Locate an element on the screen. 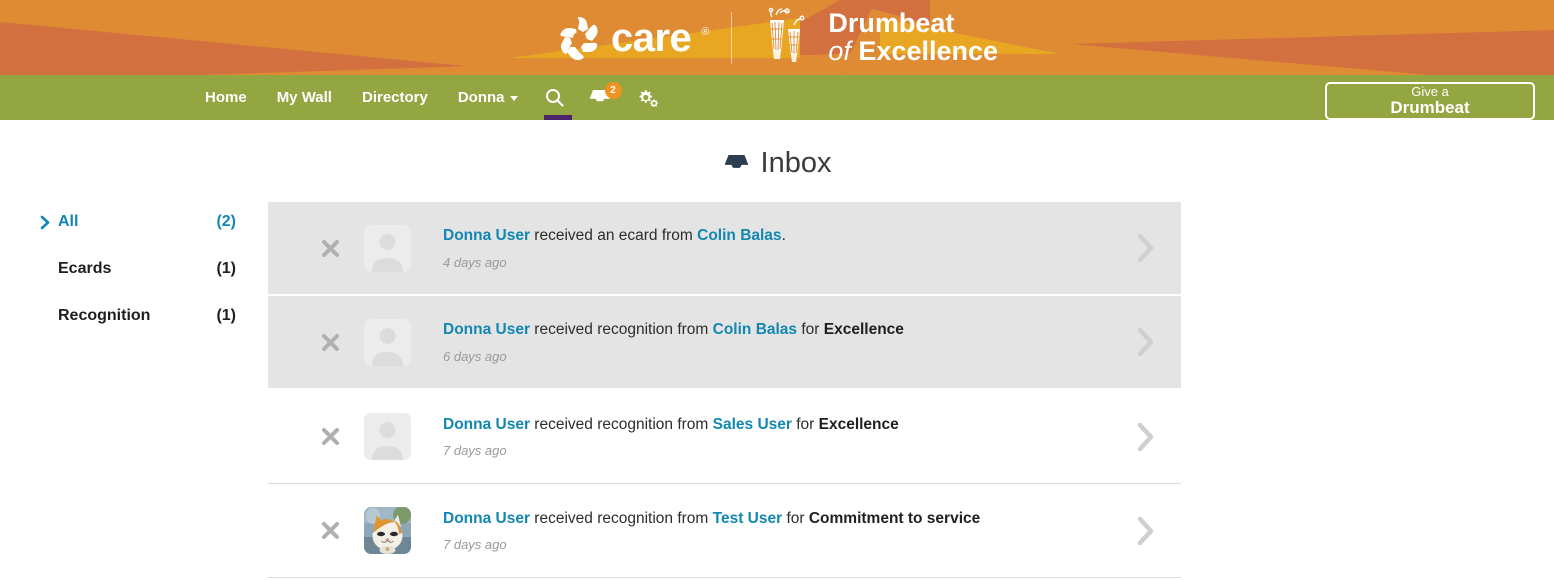 This screenshot has width=1554, height=580. drumbeat-title-excellence: Excellence is located at coordinates (928, 51).